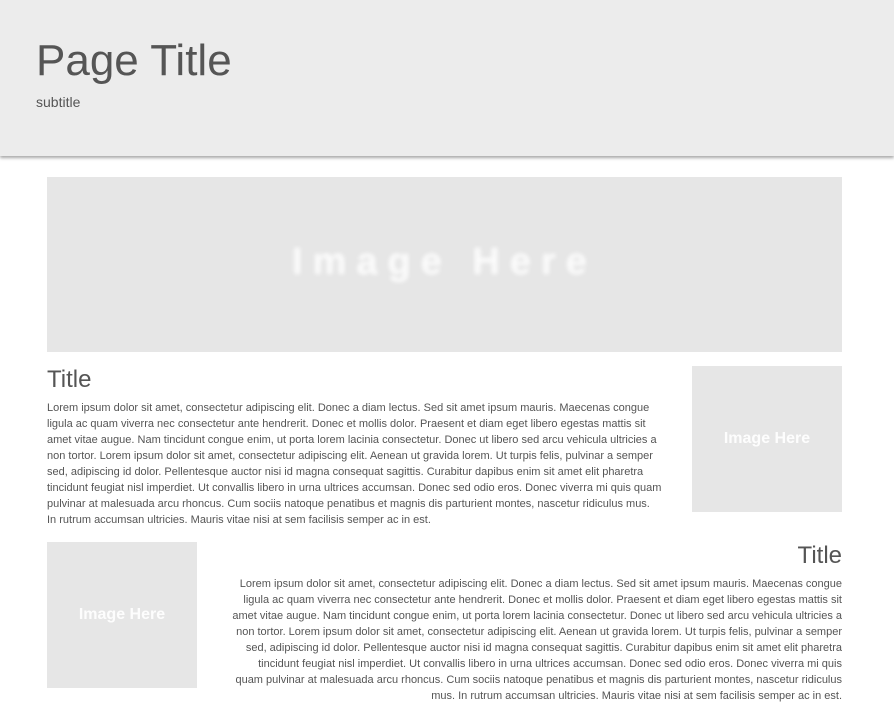  Describe the element at coordinates (819, 555) in the screenshot. I see `section-2-title: Title` at that location.